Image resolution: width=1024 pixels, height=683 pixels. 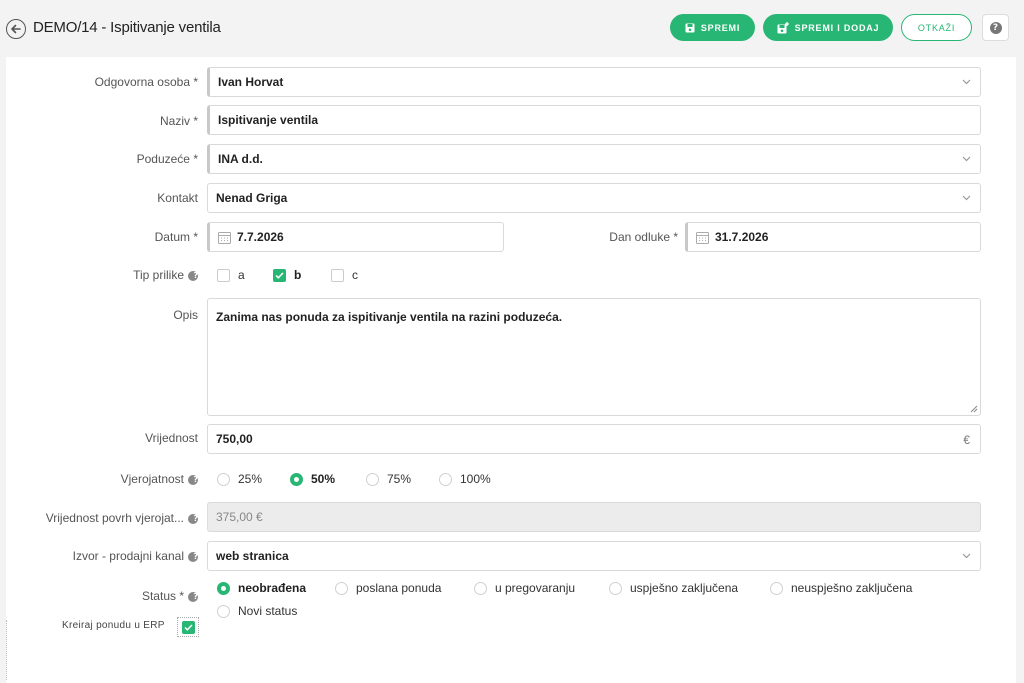 I want to click on status-u-pregovaranju: u pregovaranju, so click(x=524, y=588).